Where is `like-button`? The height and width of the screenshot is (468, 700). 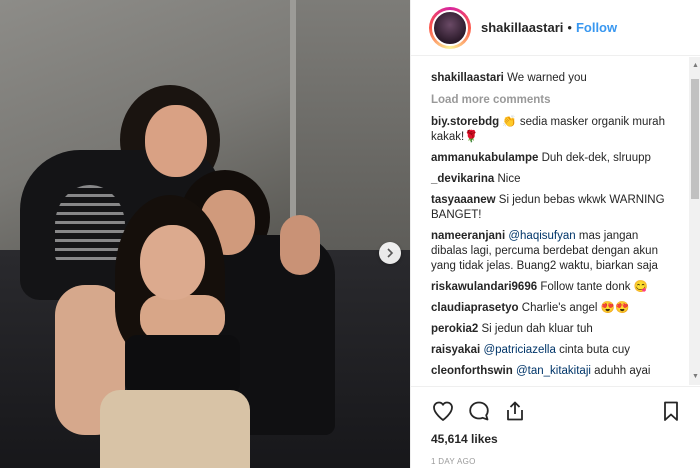 like-button is located at coordinates (443, 411).